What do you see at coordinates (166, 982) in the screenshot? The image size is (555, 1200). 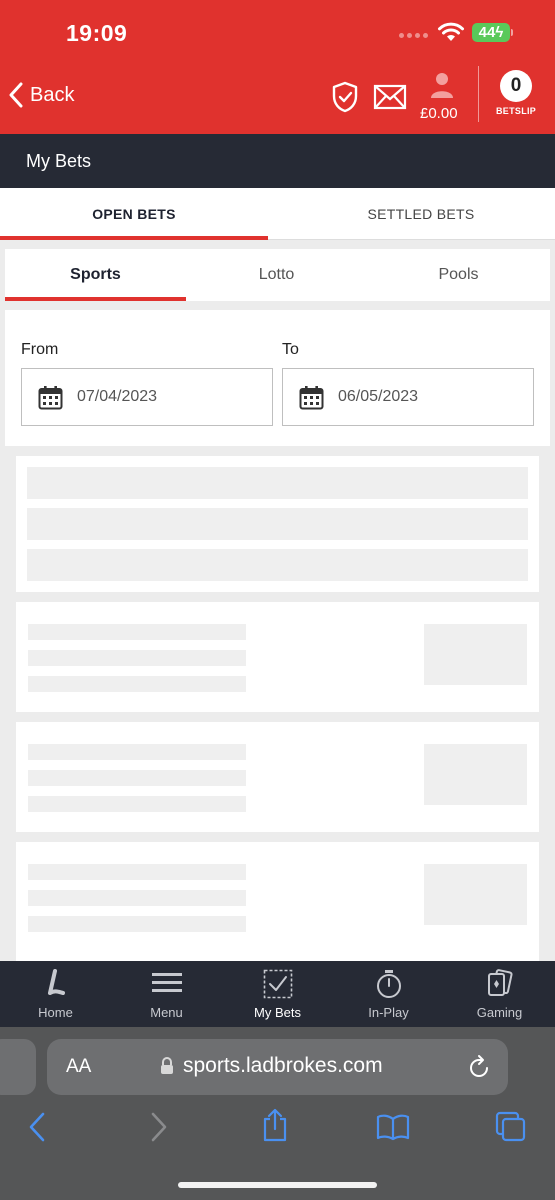 I see `hamburger-icon` at bounding box center [166, 982].